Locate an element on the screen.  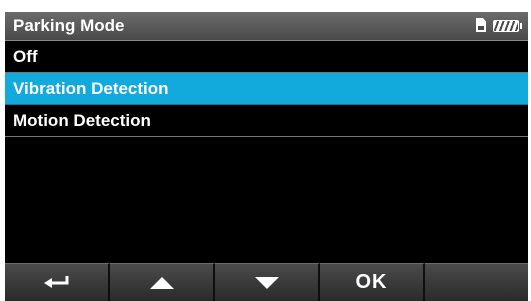
return-icon is located at coordinates (55, 281).